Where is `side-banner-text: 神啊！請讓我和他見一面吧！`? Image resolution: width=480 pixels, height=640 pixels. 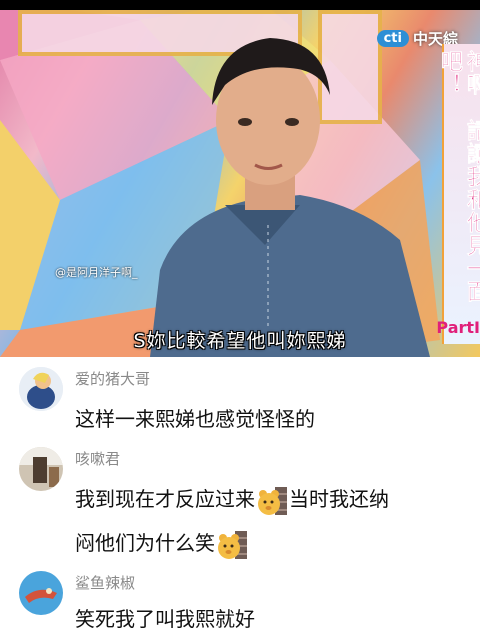 side-banner-text: 神啊！請讓我和他見一面吧！ is located at coordinates (458, 177).